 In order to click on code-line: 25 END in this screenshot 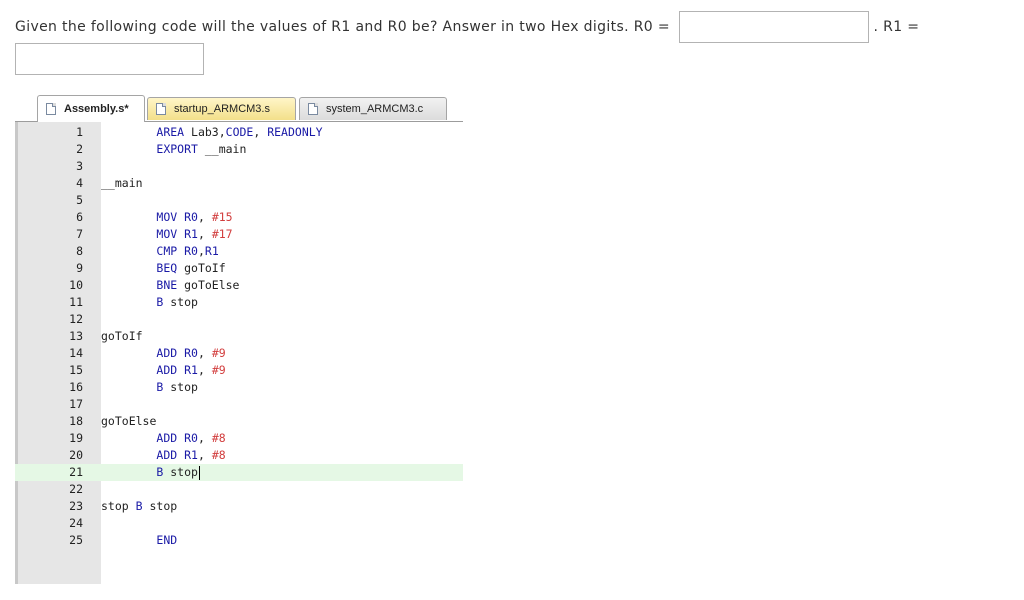, I will do `click(239, 540)`.